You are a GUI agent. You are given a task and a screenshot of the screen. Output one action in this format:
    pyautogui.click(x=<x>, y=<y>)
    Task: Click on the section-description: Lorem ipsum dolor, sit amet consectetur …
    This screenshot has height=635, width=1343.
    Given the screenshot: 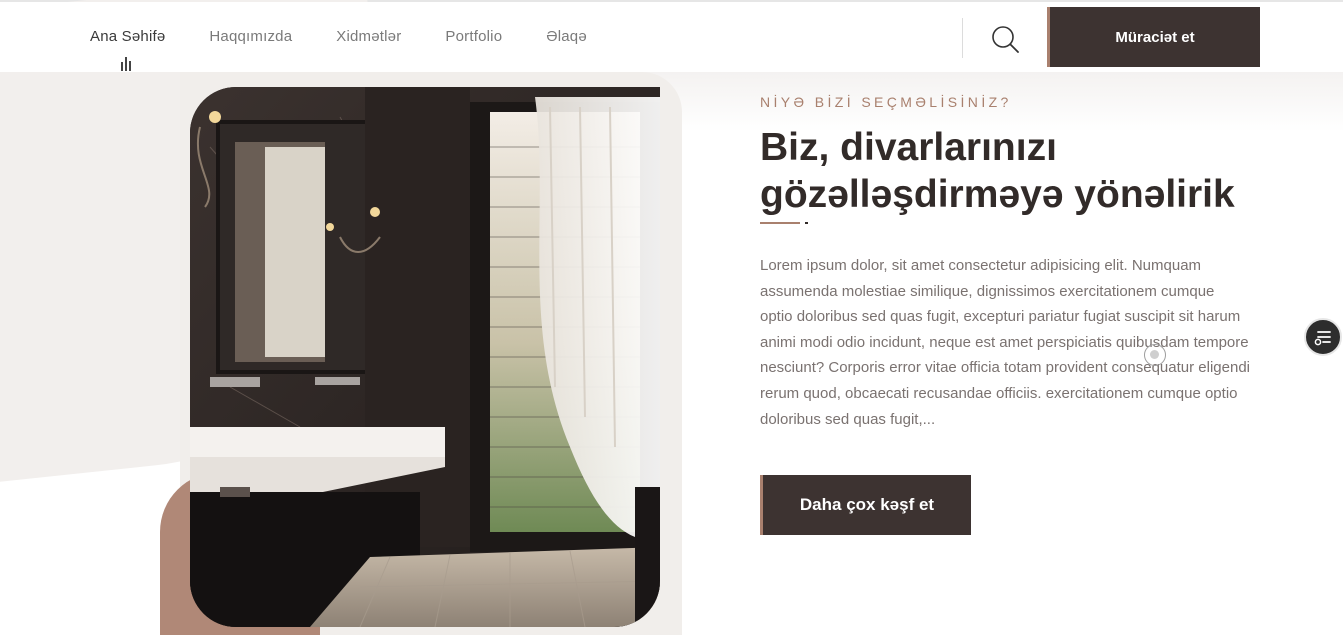 What is the action you would take?
    pyautogui.click(x=1005, y=342)
    